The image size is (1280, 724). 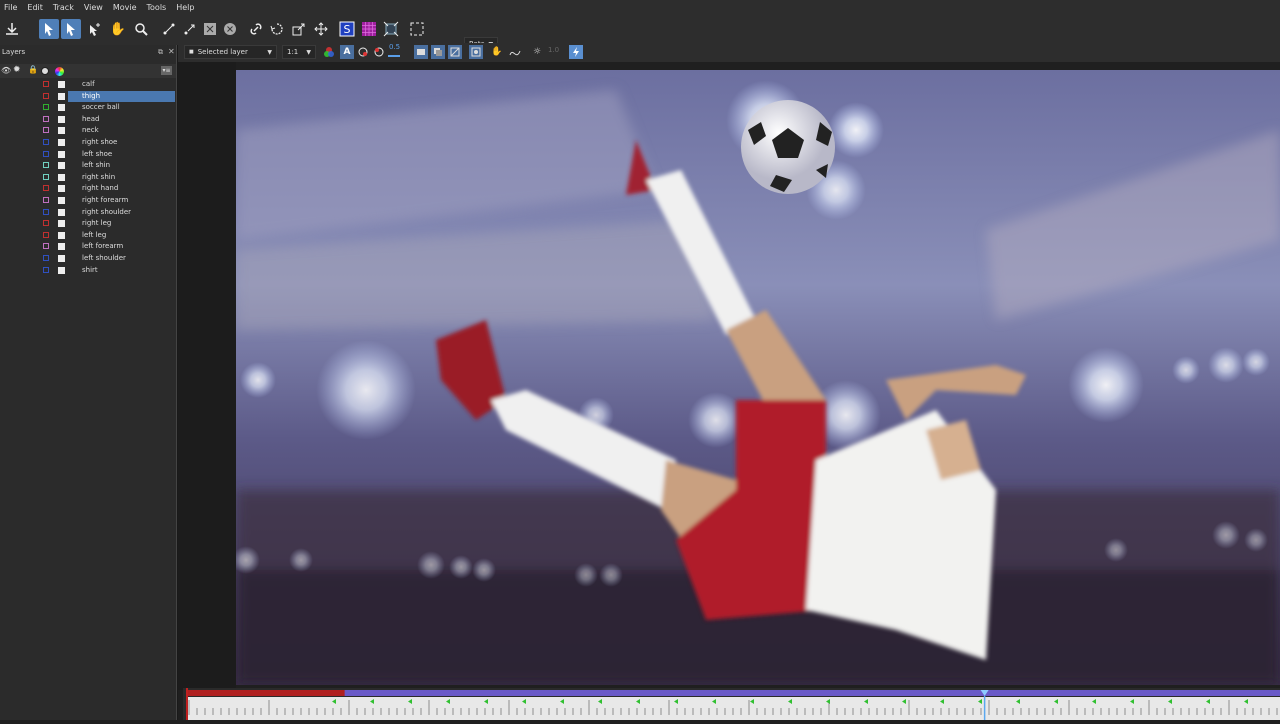 I want to click on float-panel-icon: ⧉, so click(x=160, y=52).